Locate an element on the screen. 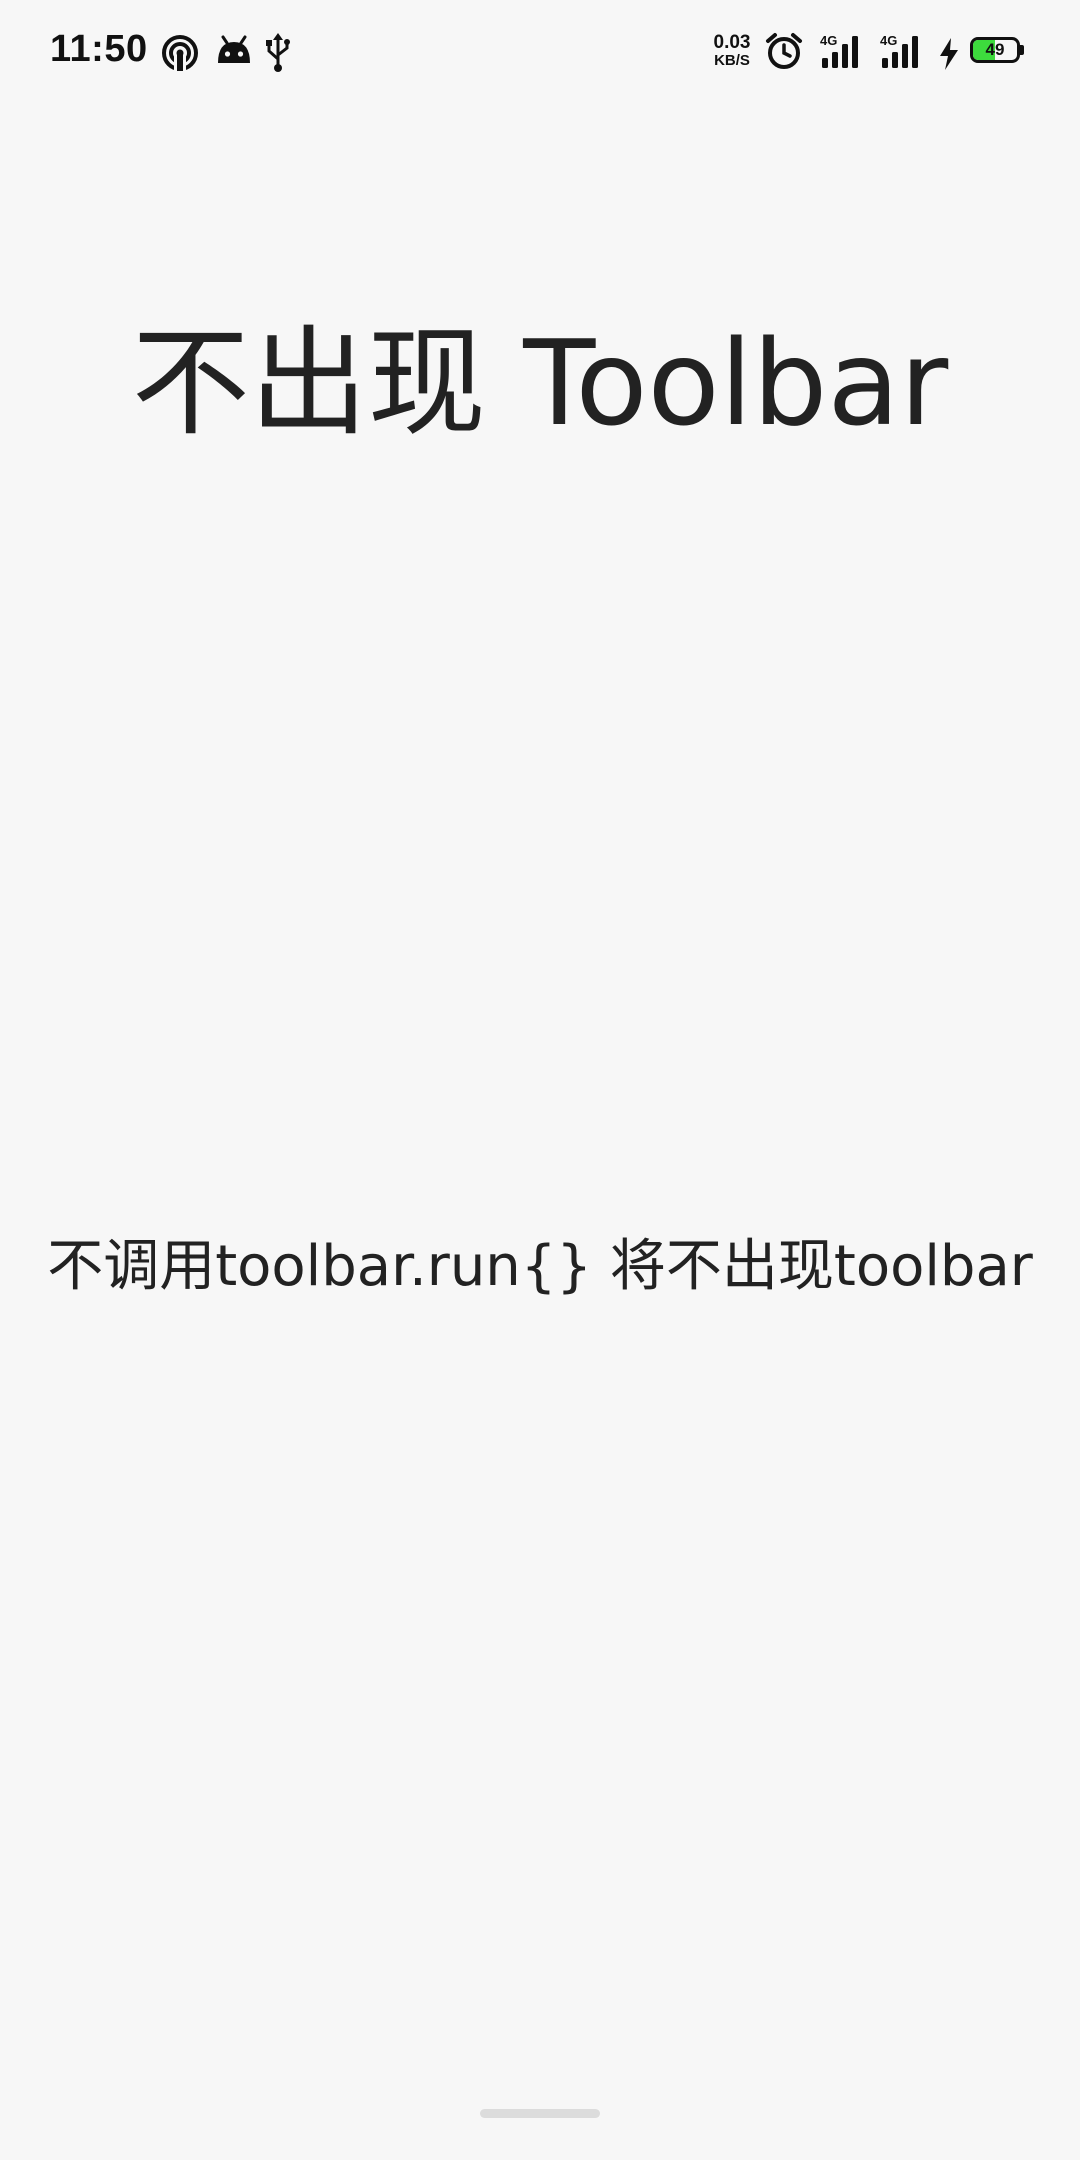 The width and height of the screenshot is (1080, 2160). status-time: 11:50 is located at coordinates (99, 49).